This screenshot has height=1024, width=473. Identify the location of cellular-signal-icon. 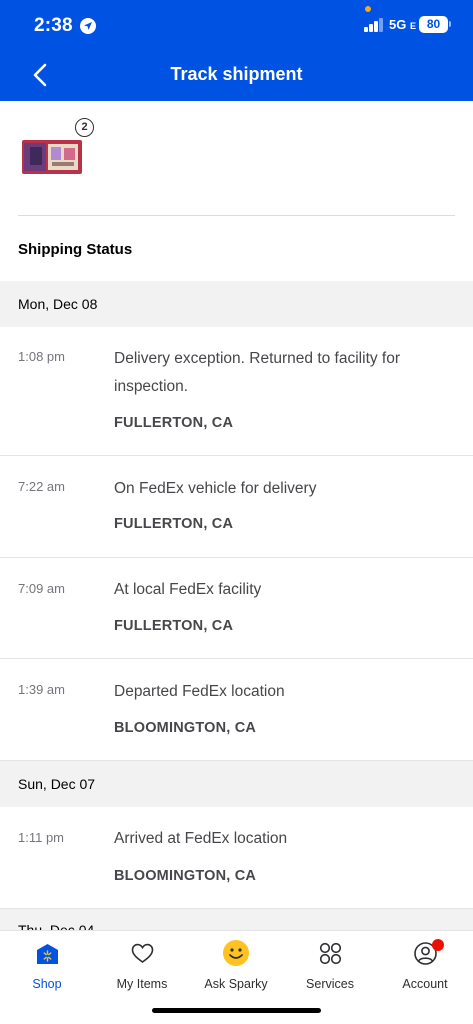
(374, 25).